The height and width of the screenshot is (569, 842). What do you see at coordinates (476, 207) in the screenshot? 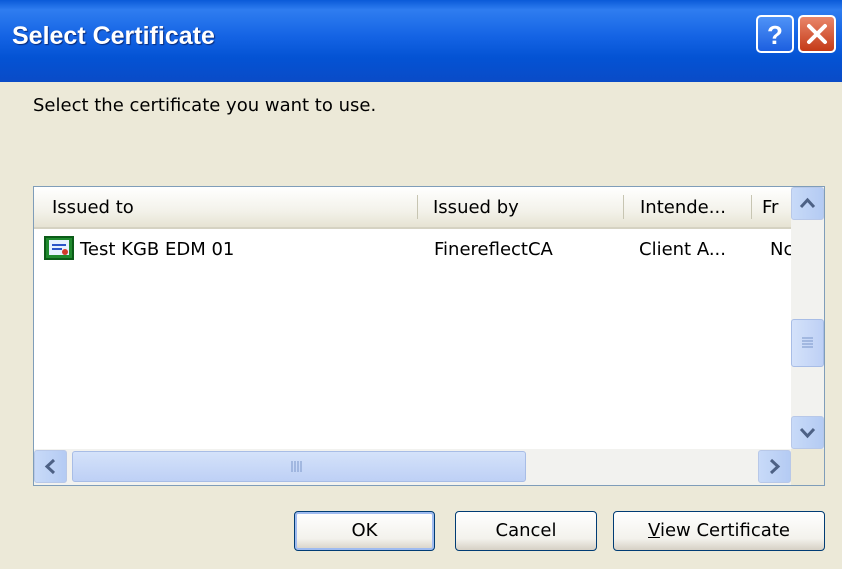
I see `column-header-issued-by: Issued by` at bounding box center [476, 207].